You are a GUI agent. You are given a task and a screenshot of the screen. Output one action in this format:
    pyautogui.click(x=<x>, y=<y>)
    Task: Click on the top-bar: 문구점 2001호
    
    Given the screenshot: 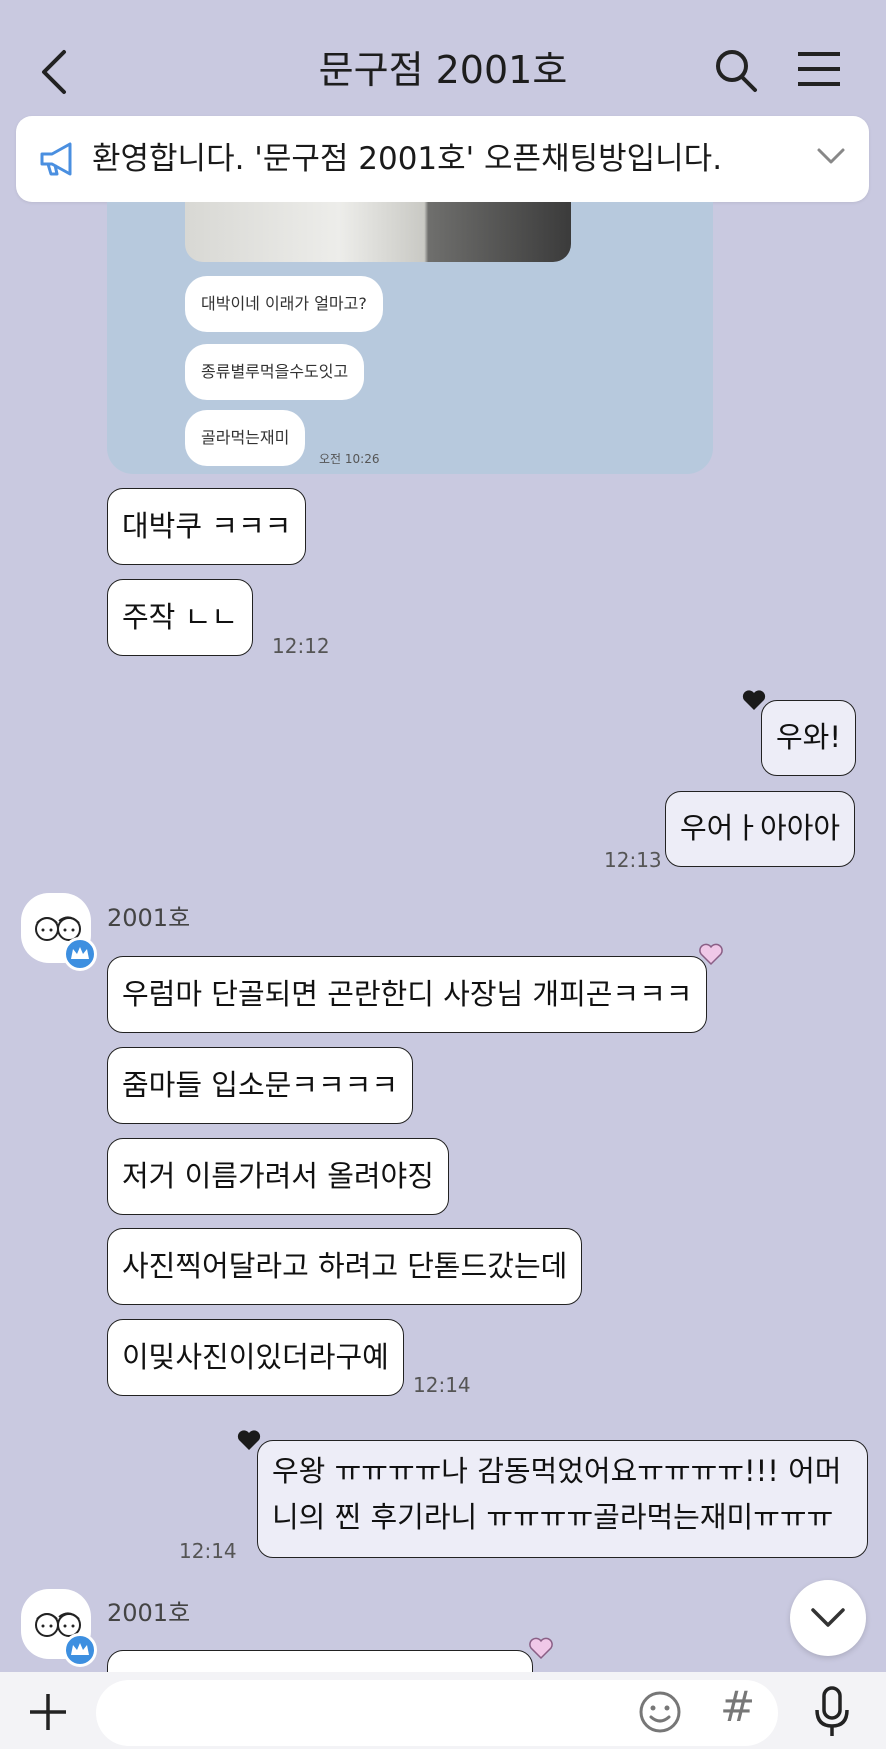 What is the action you would take?
    pyautogui.click(x=443, y=55)
    